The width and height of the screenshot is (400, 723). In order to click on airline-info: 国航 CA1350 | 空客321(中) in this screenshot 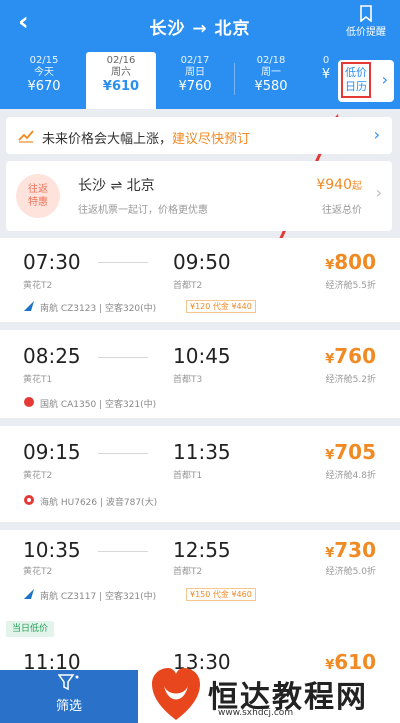, I will do `click(98, 405)`.